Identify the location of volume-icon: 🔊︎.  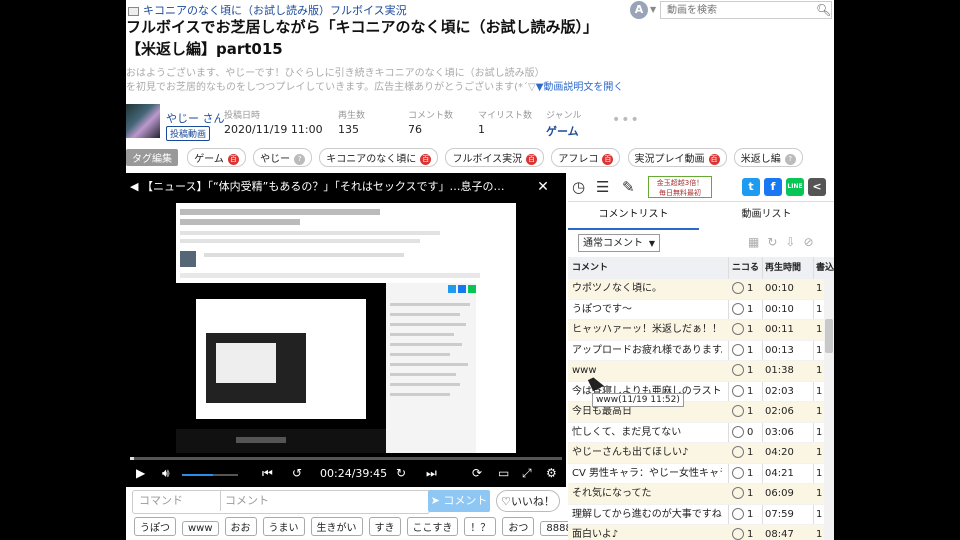
(166, 473).